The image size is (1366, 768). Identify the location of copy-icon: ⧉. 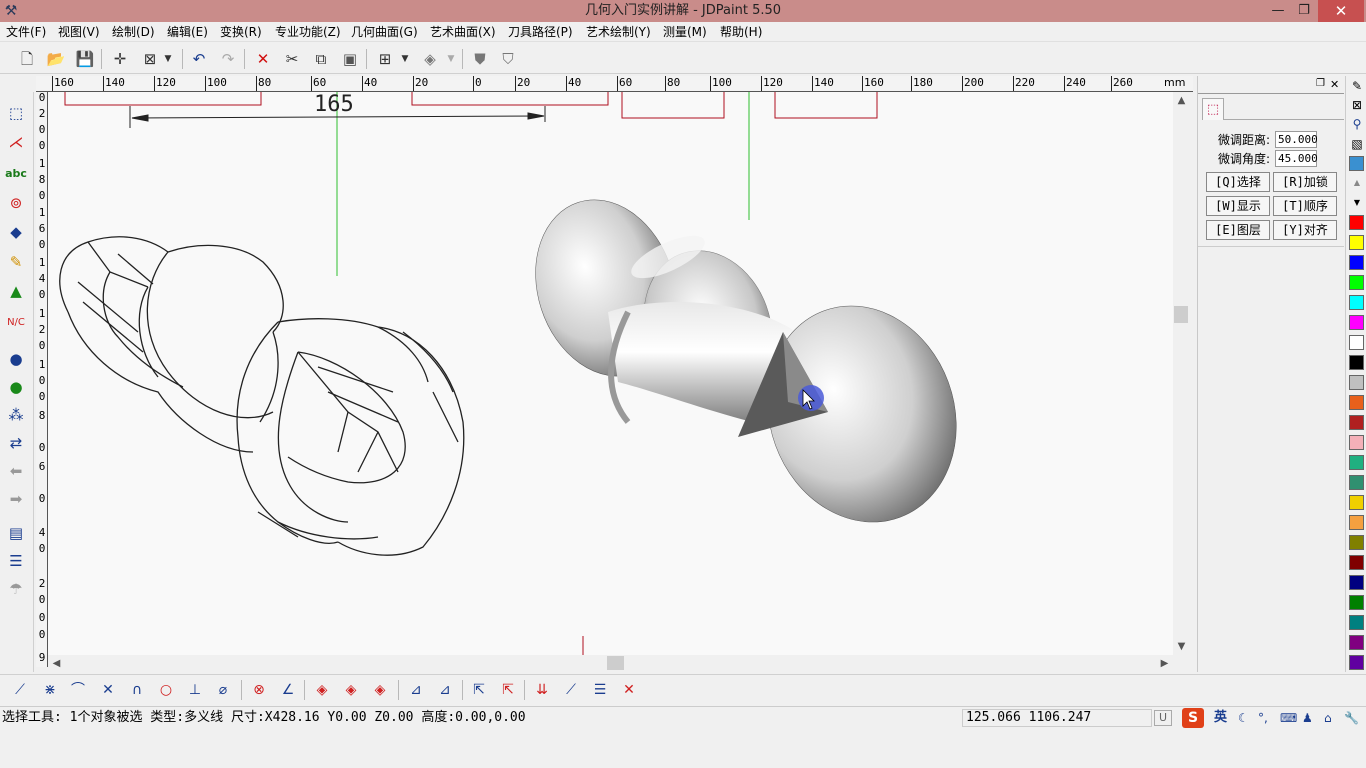
(321, 59).